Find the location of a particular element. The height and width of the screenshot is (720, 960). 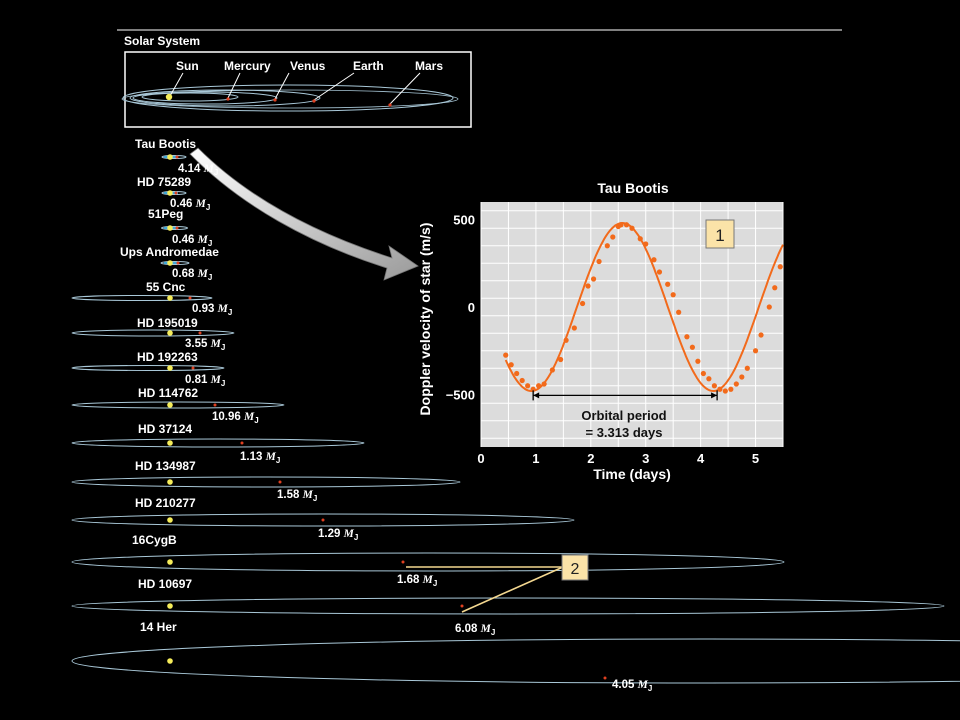

y-tick-label: 500 is located at coordinates (464, 220).